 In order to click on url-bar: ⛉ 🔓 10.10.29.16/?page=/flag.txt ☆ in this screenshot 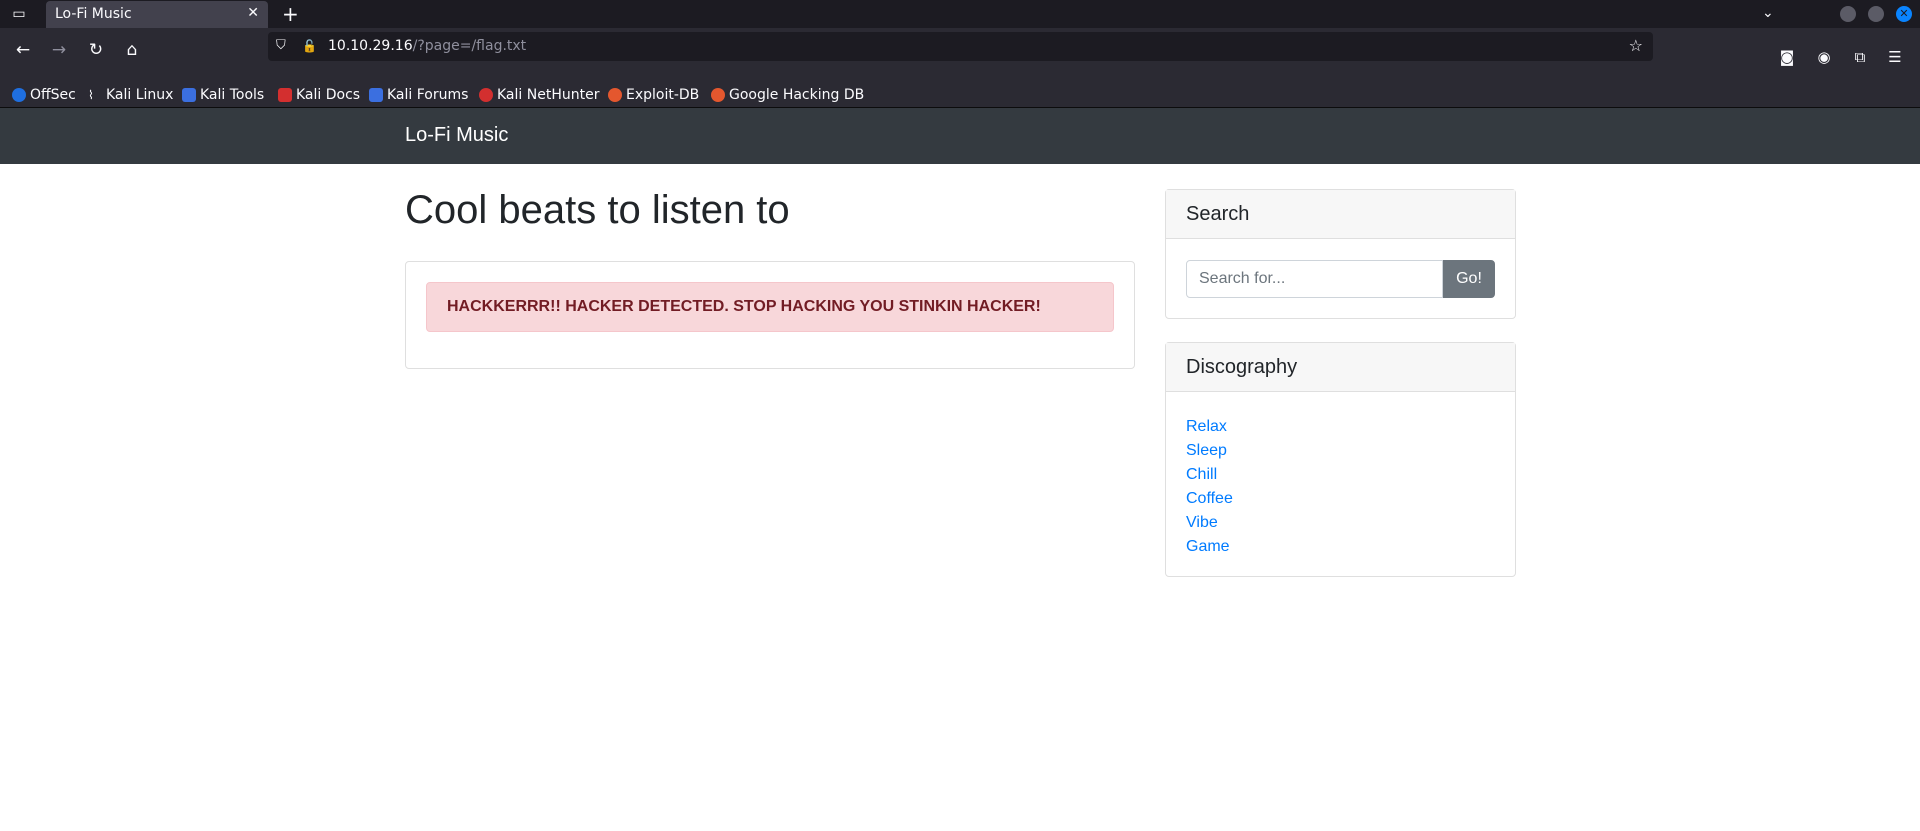, I will do `click(960, 46)`.